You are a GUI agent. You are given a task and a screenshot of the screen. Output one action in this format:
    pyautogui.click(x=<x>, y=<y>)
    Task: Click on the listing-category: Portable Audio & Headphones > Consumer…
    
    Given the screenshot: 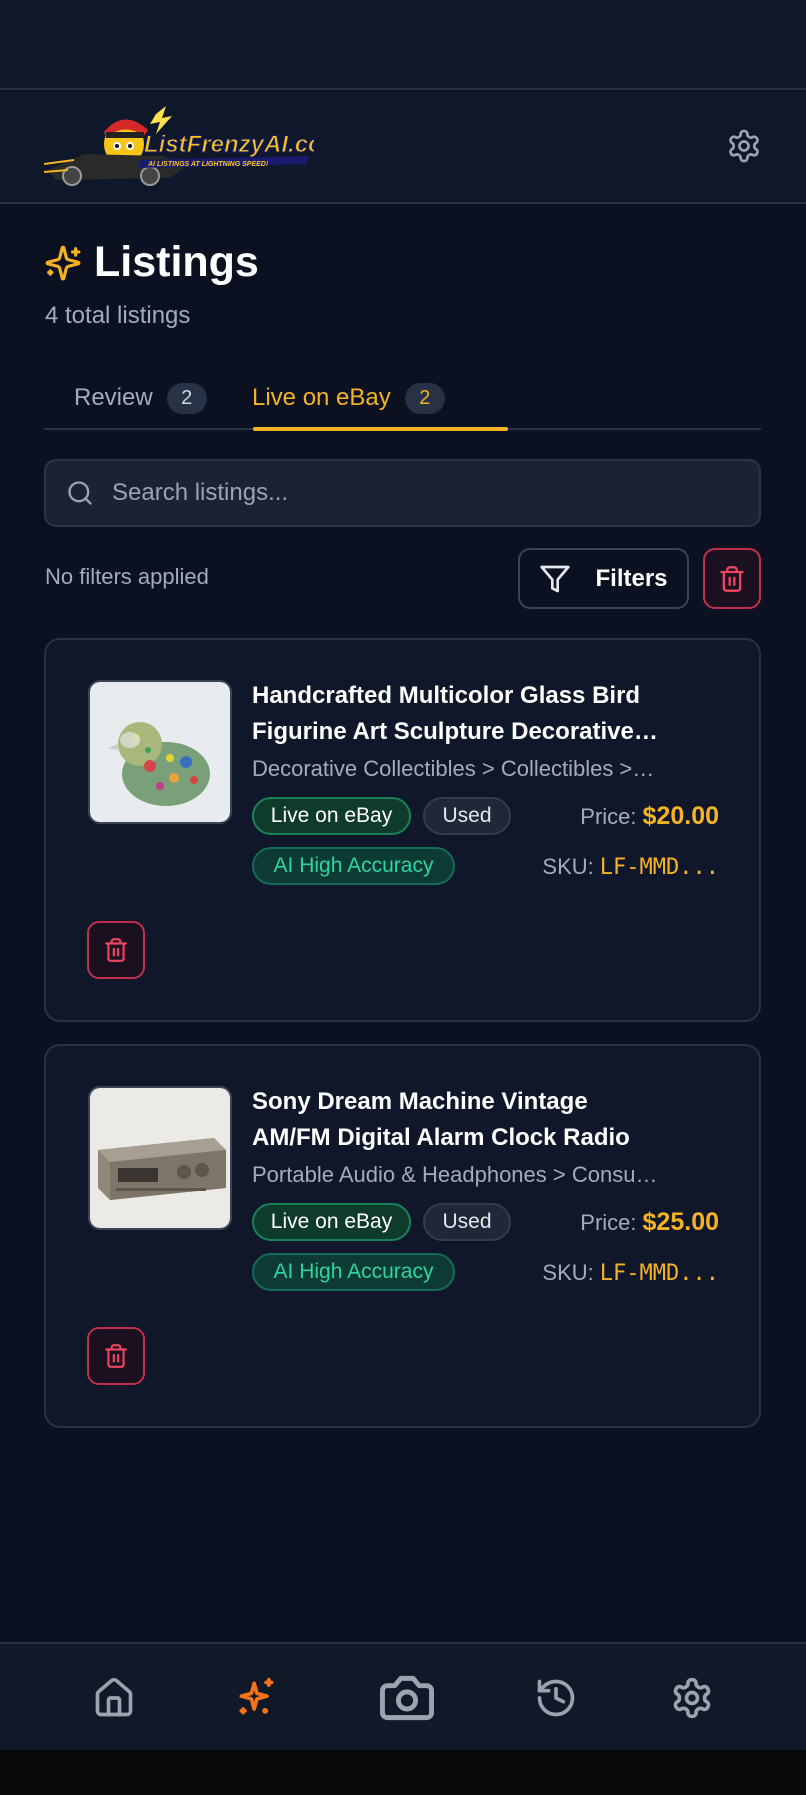 What is the action you would take?
    pyautogui.click(x=462, y=1174)
    